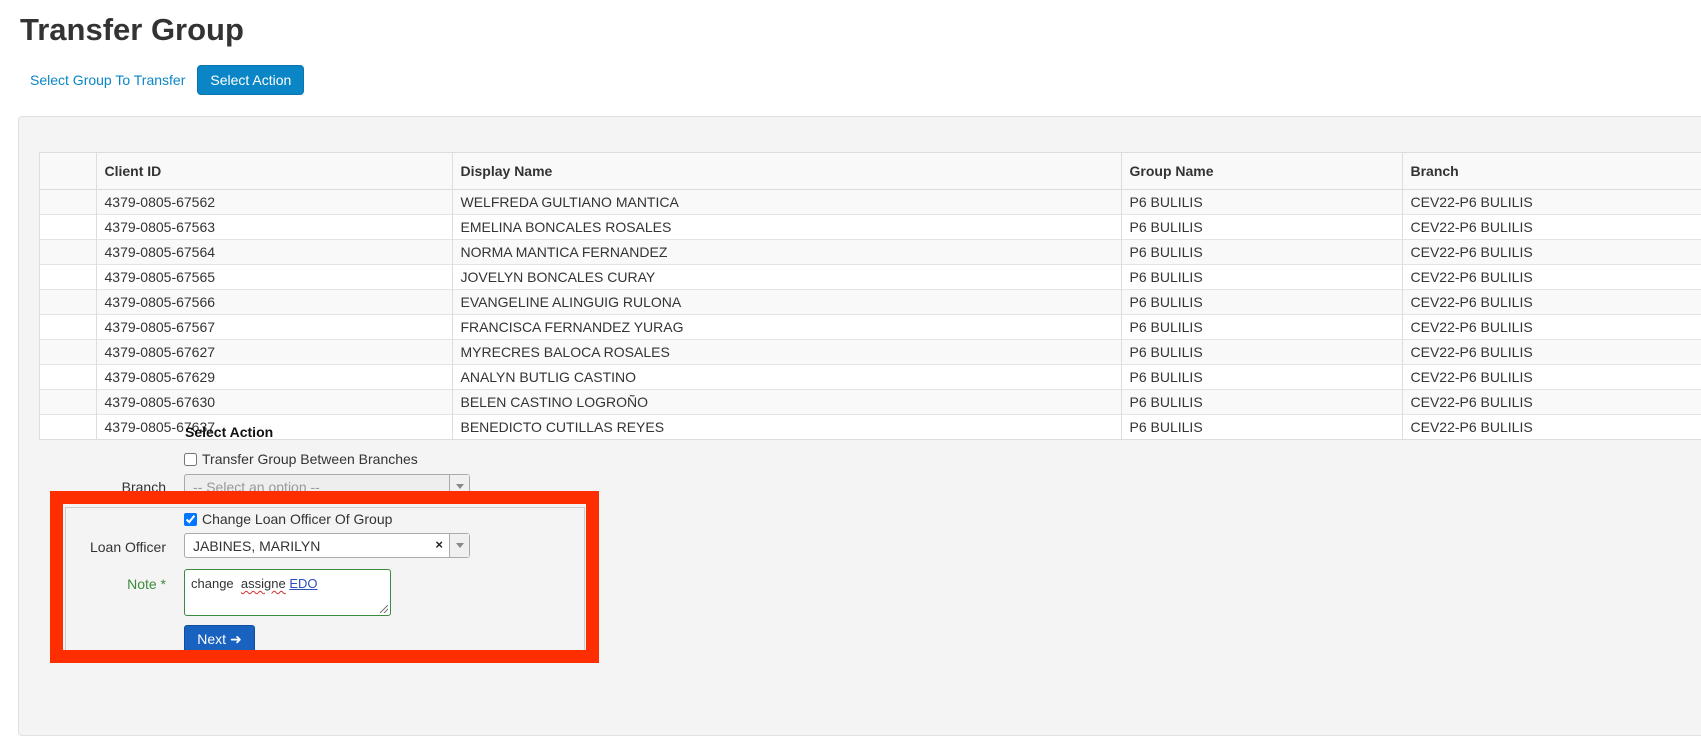 The height and width of the screenshot is (736, 1701). Describe the element at coordinates (212, 583) in the screenshot. I see `note-word-1: change` at that location.